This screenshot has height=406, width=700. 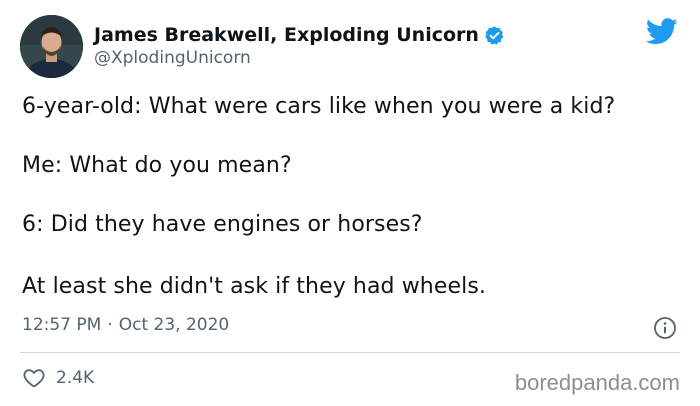 I want to click on twitter-bird-icon, so click(x=661, y=31).